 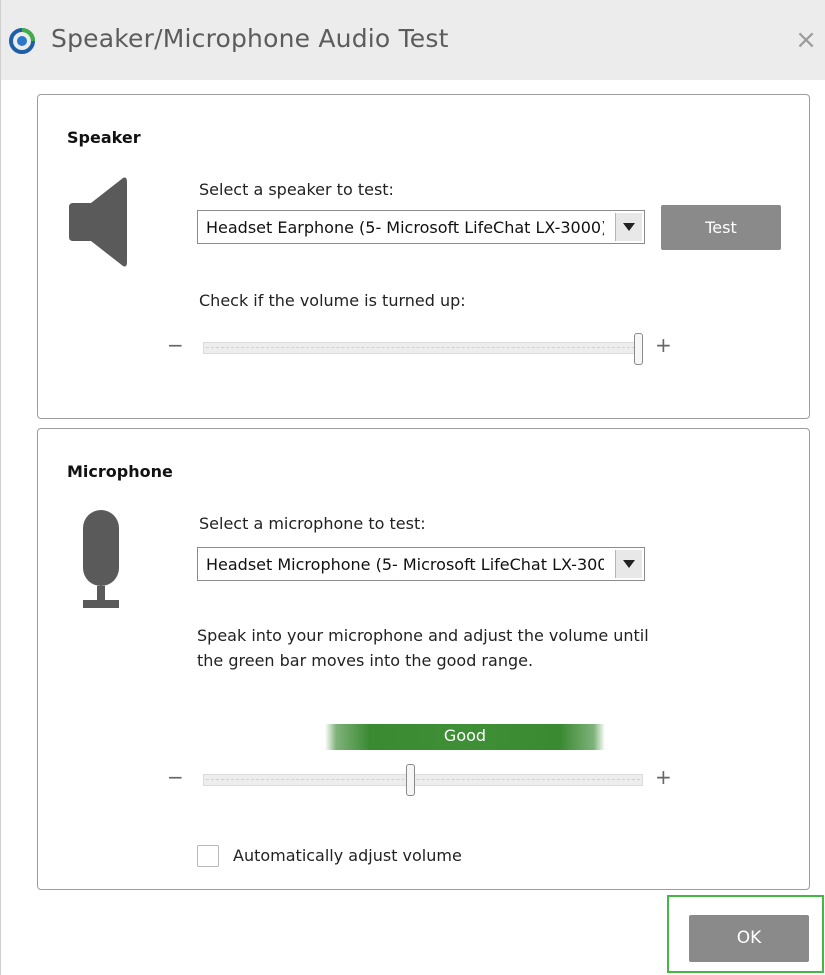 What do you see at coordinates (806, 40) in the screenshot?
I see `close-button: ×` at bounding box center [806, 40].